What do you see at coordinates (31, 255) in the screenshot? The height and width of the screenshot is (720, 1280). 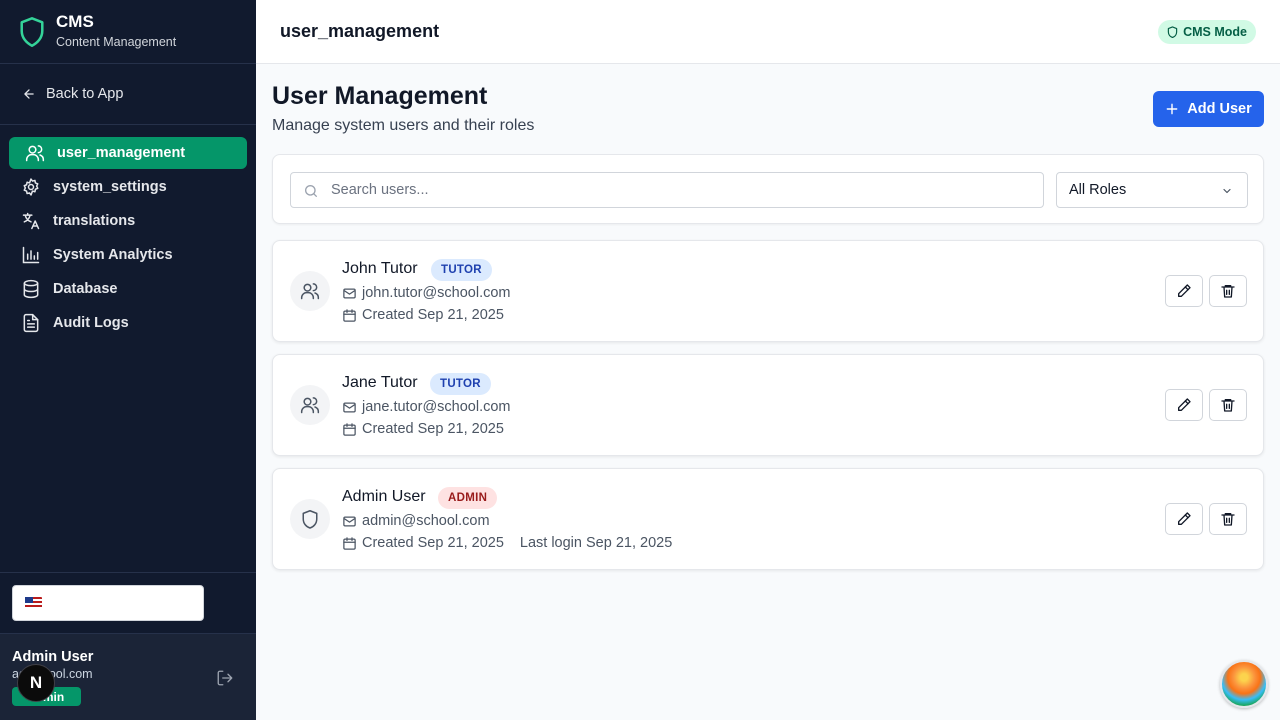 I see `bar-chart-icon` at bounding box center [31, 255].